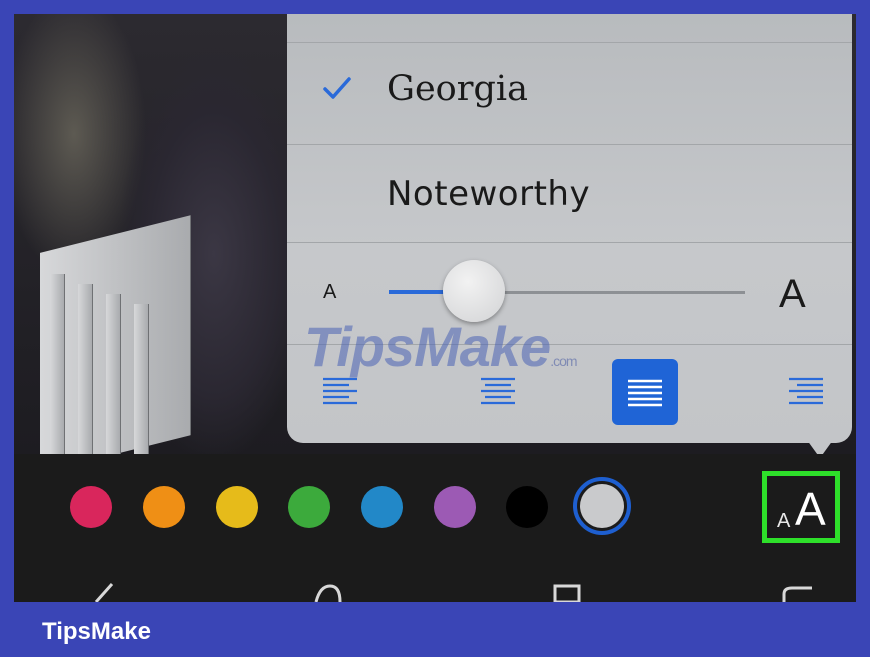  I want to click on align-justify-icon, so click(645, 393).